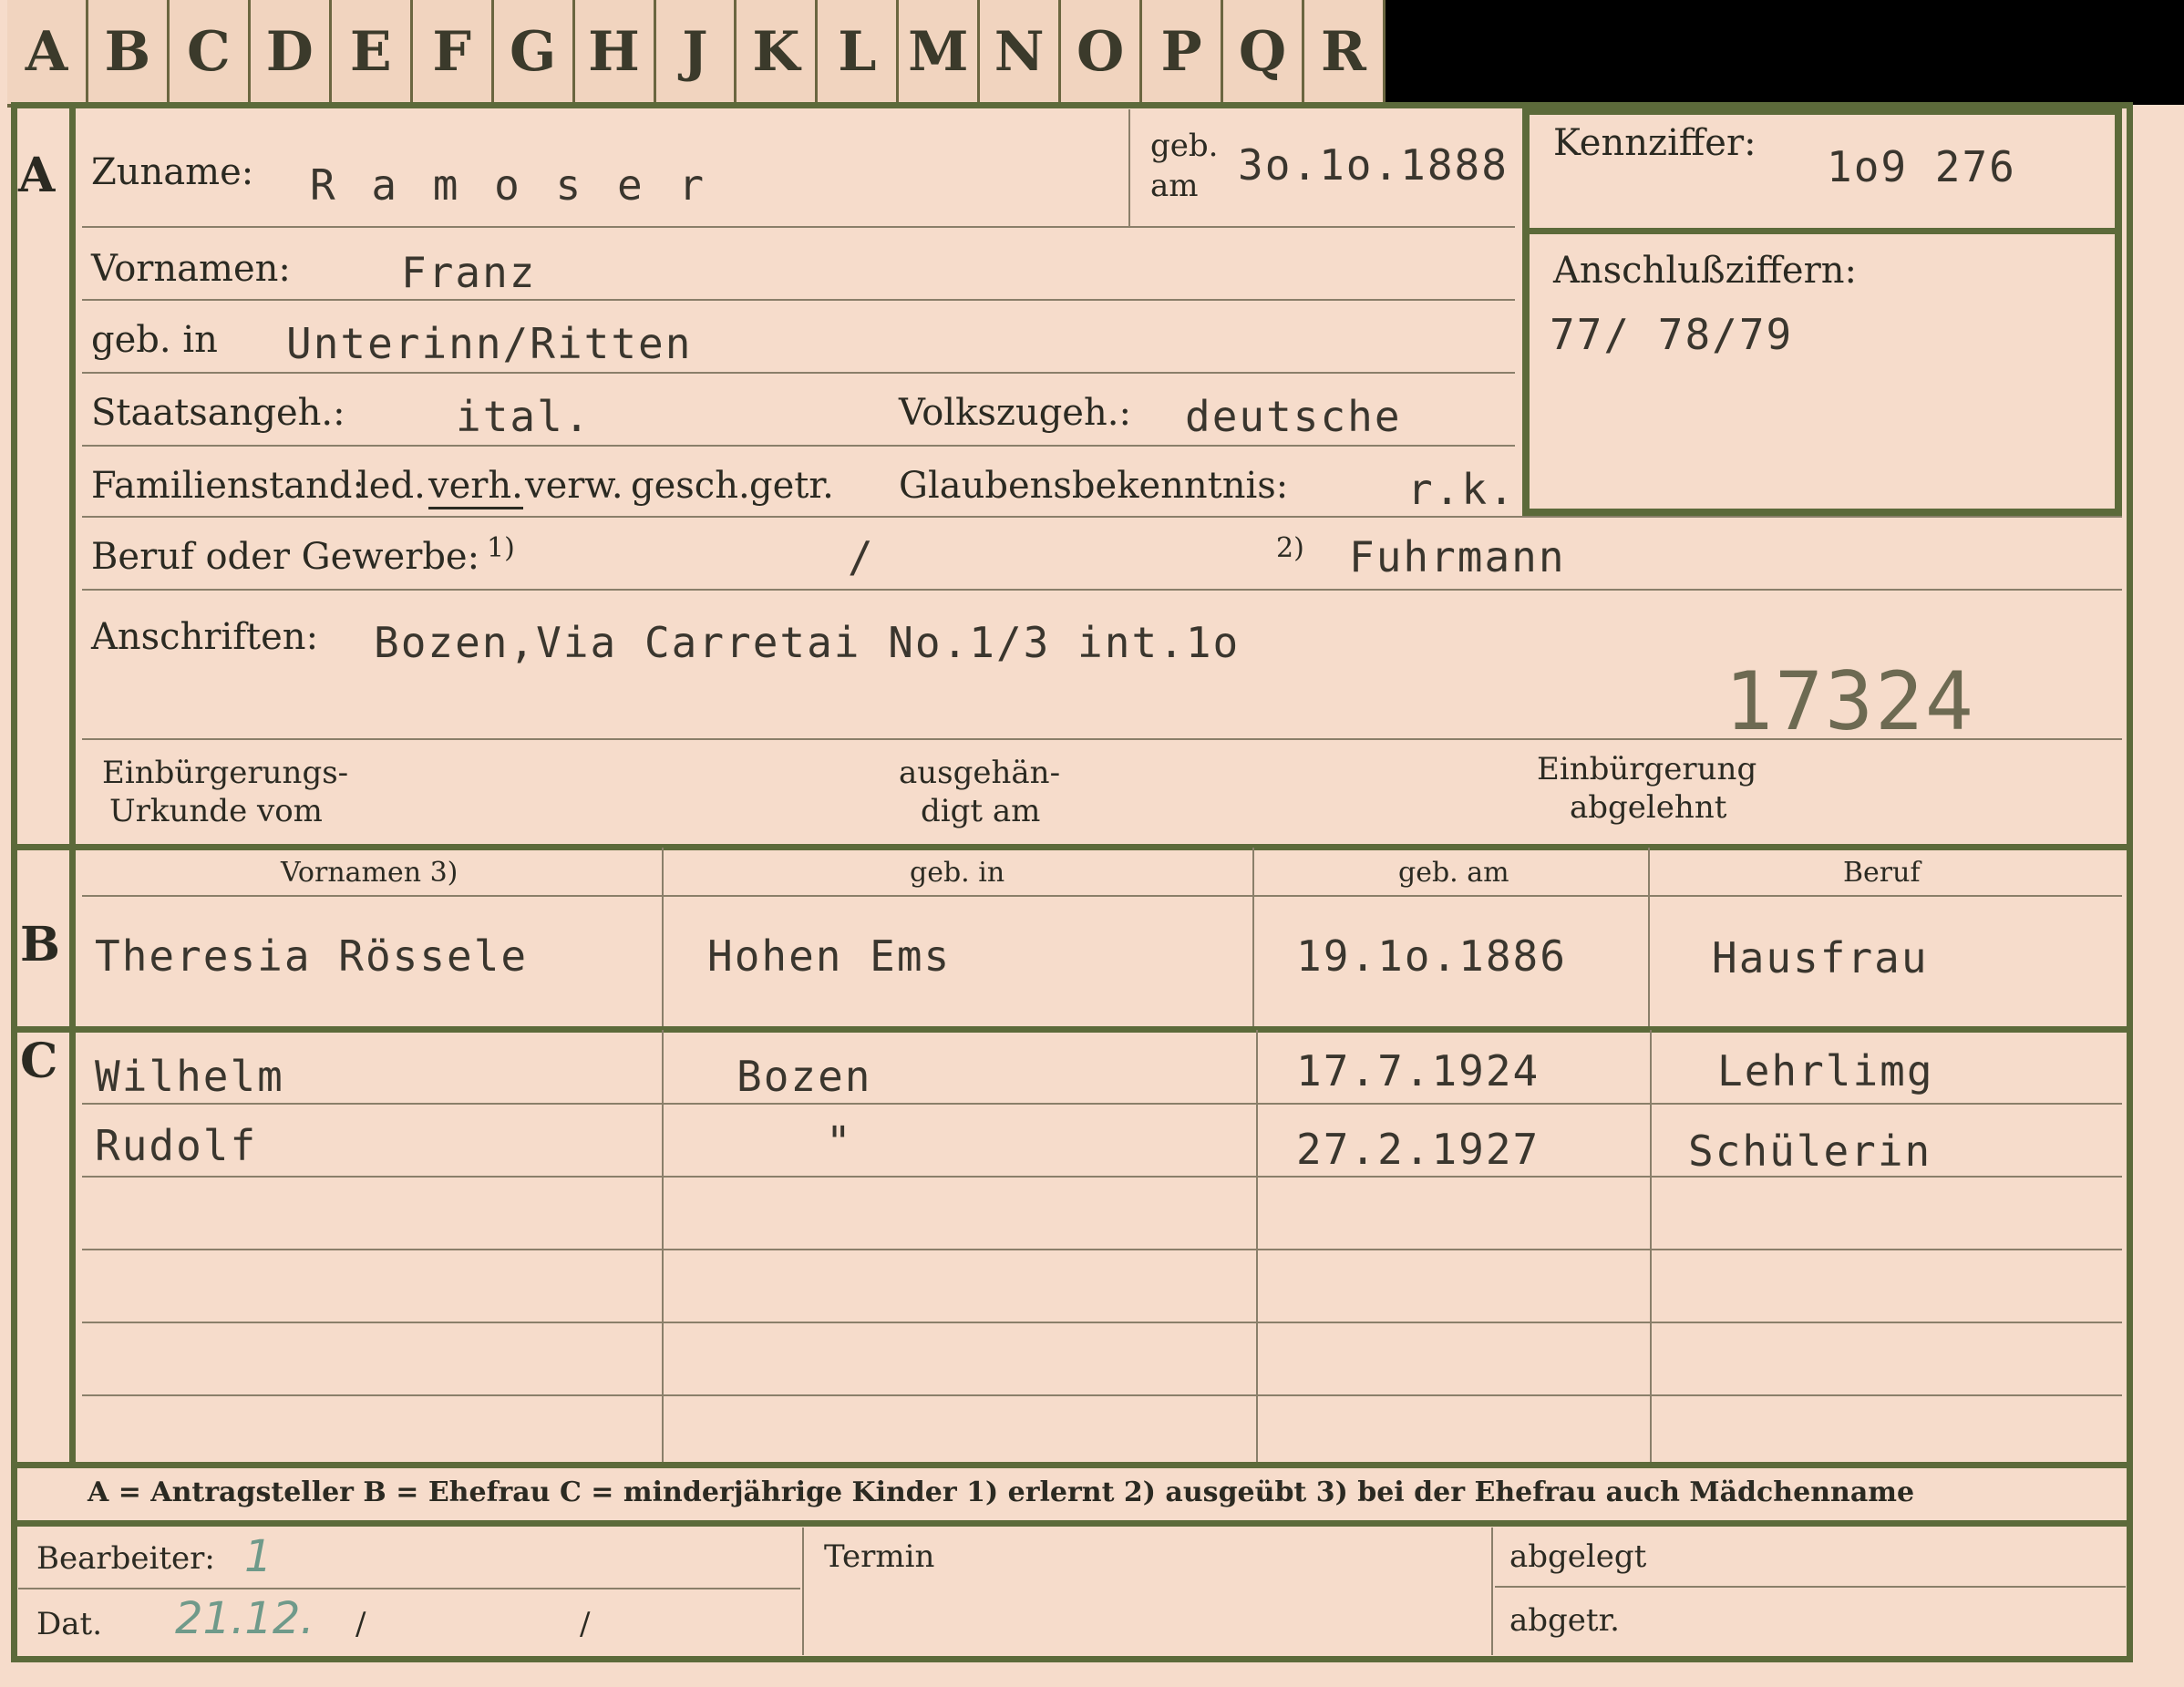 The height and width of the screenshot is (1687, 2184). Describe the element at coordinates (391, 486) in the screenshot. I see `marital-option-single: led.` at that location.